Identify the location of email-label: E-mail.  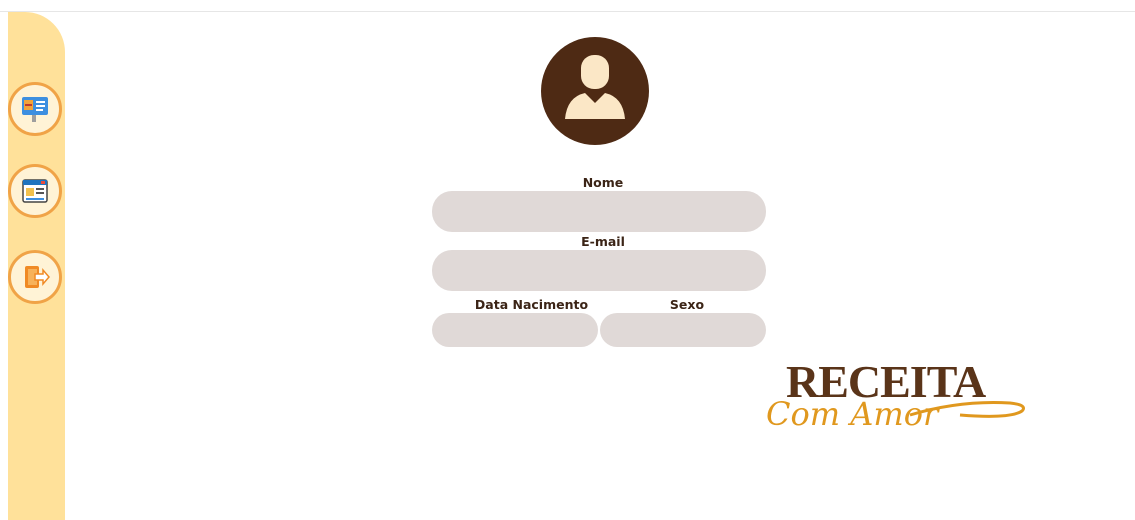
(603, 241).